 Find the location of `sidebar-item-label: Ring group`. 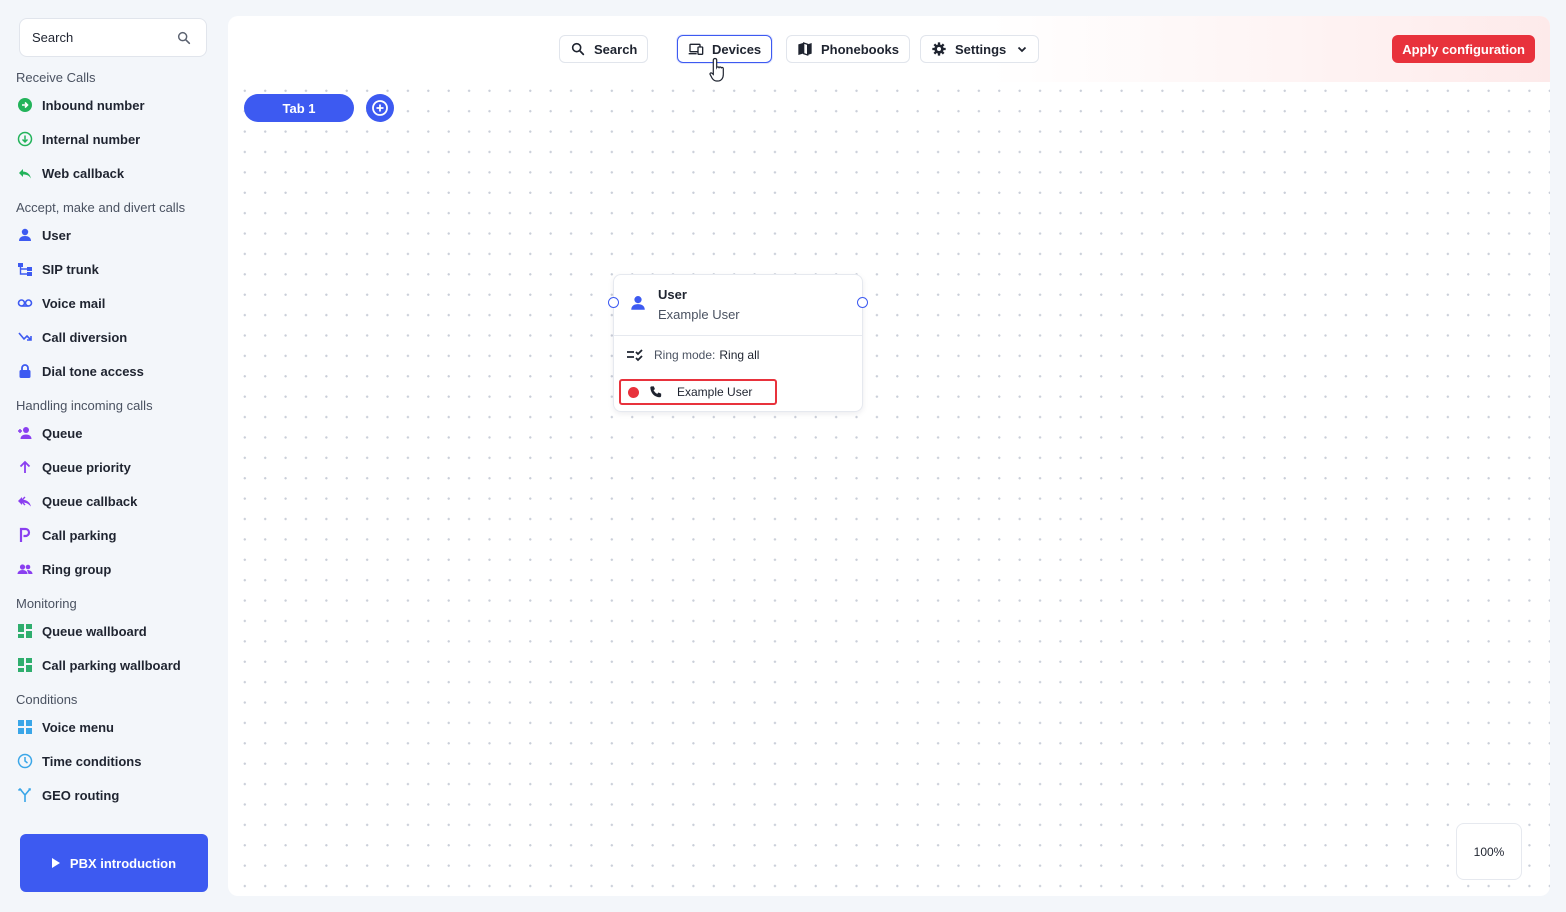

sidebar-item-label: Ring group is located at coordinates (77, 569).